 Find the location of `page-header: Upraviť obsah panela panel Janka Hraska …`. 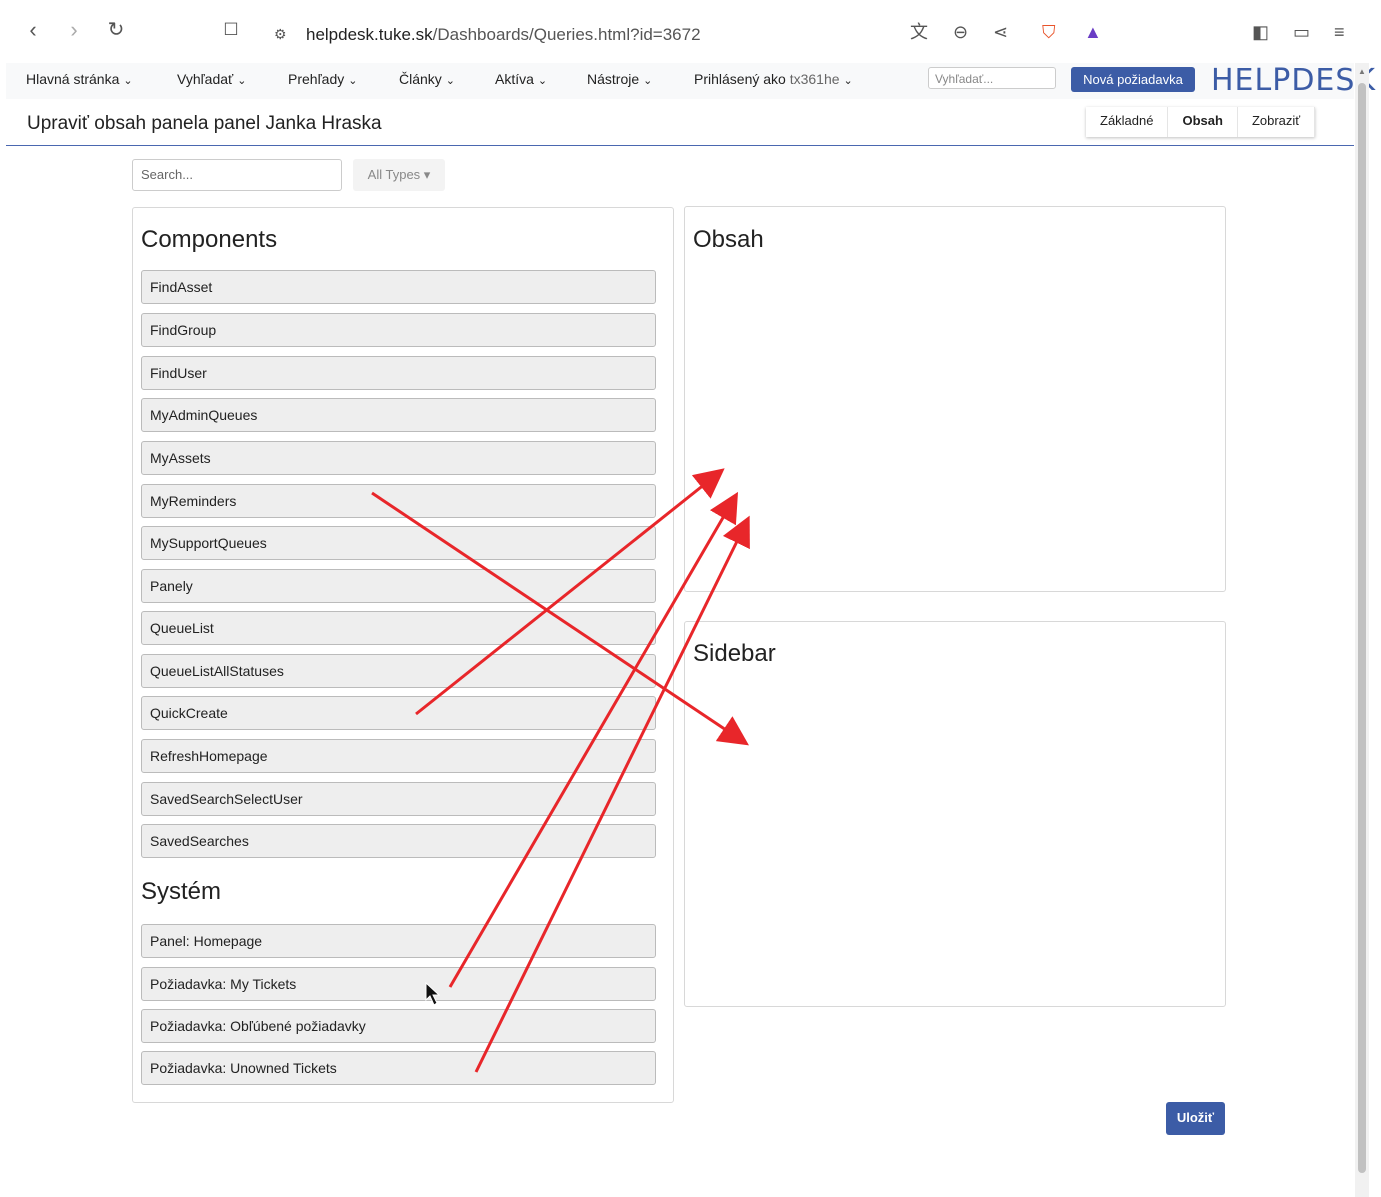

page-header: Upraviť obsah panela panel Janka Hraska … is located at coordinates (680, 123).